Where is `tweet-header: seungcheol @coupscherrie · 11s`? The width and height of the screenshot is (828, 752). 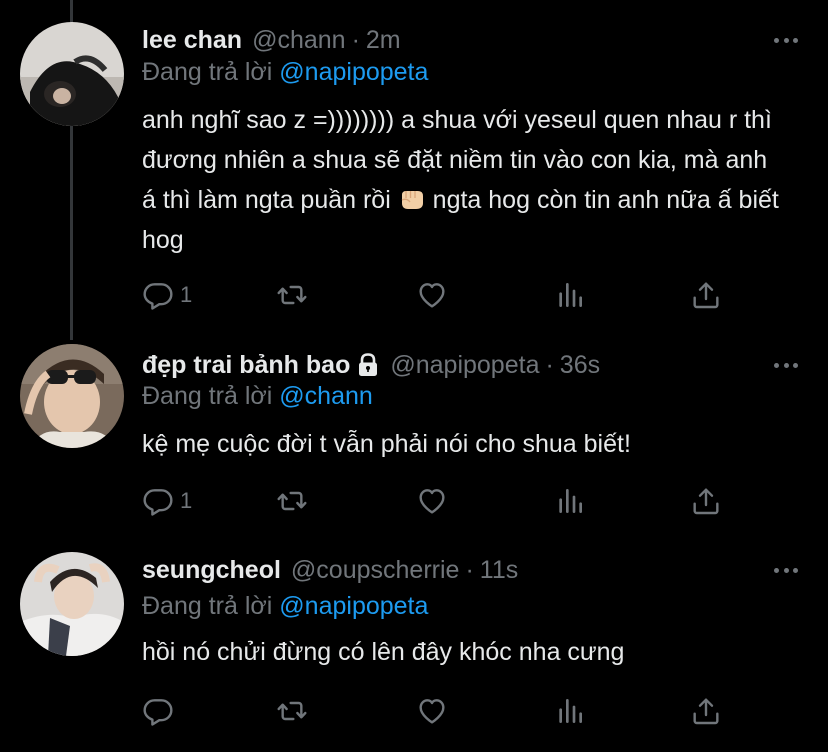
tweet-header: seungcheol @coupscherrie · 11s is located at coordinates (330, 570).